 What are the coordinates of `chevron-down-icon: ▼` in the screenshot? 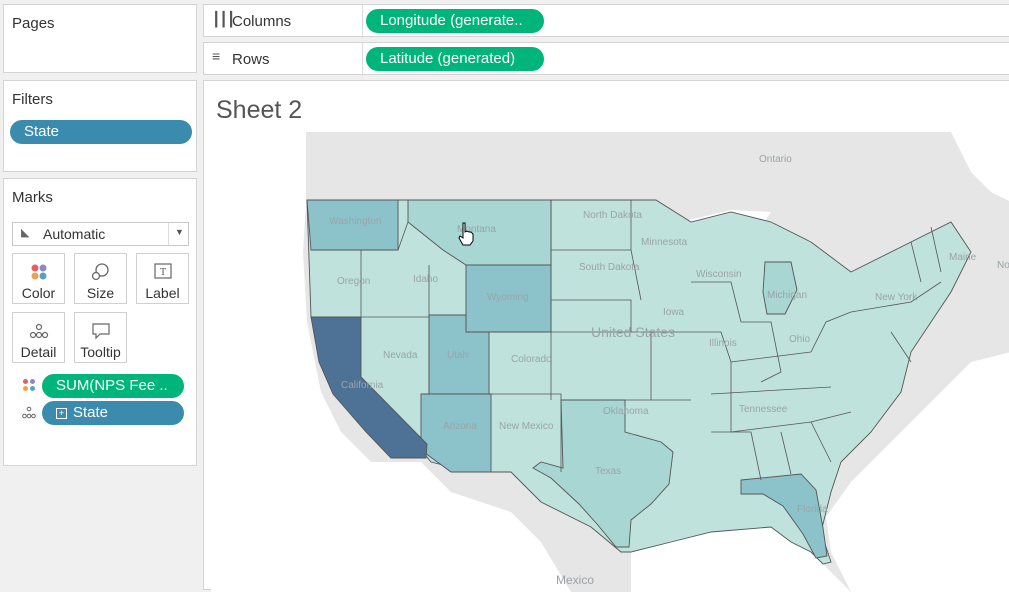 It's located at (179, 232).